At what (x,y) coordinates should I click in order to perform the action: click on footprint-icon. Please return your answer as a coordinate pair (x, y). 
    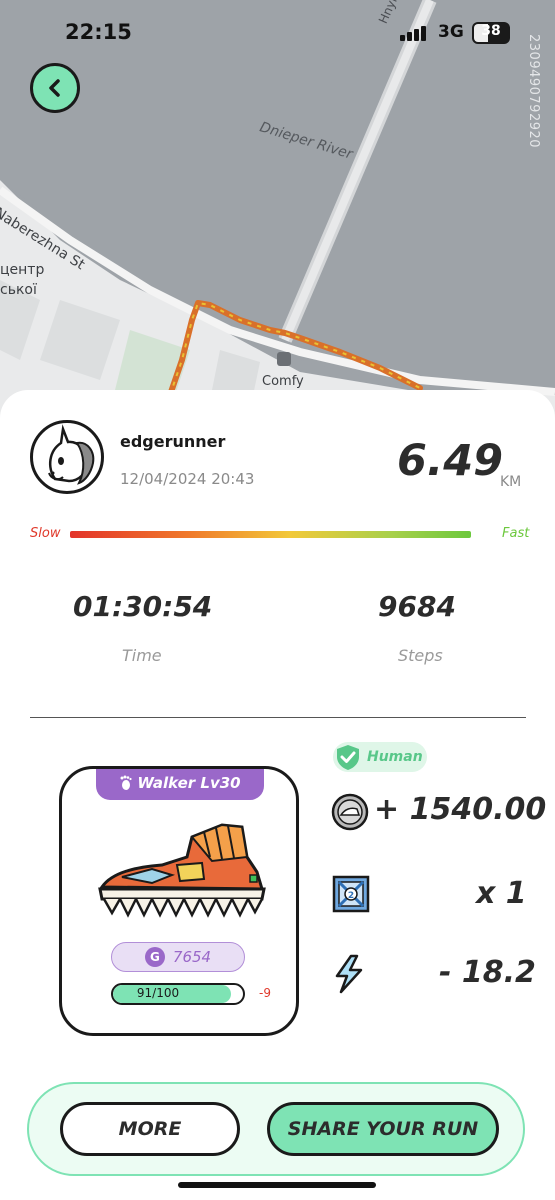
    Looking at the image, I should click on (126, 782).